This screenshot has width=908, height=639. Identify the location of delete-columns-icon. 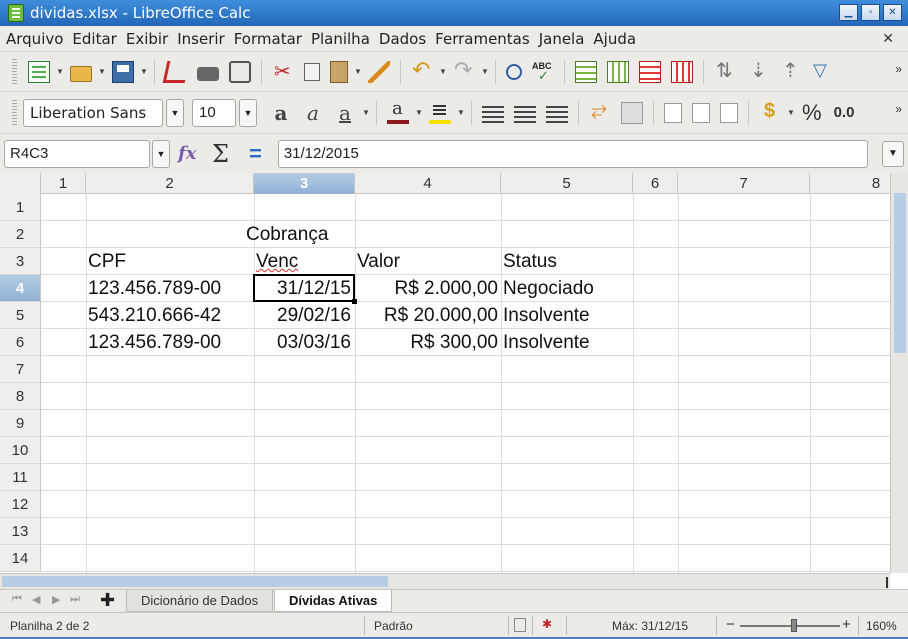
(682, 71).